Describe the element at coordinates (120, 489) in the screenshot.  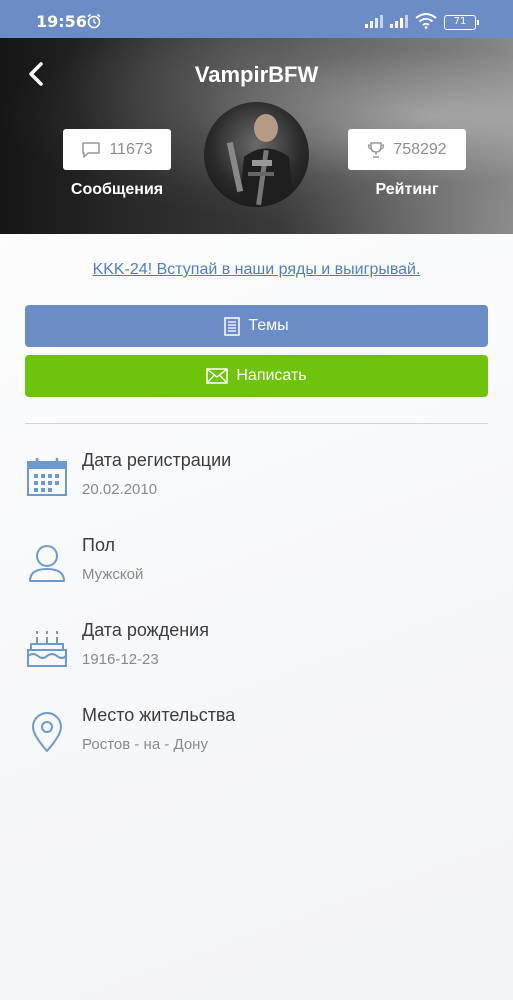
I see `registration-value: 20.02.2010` at that location.